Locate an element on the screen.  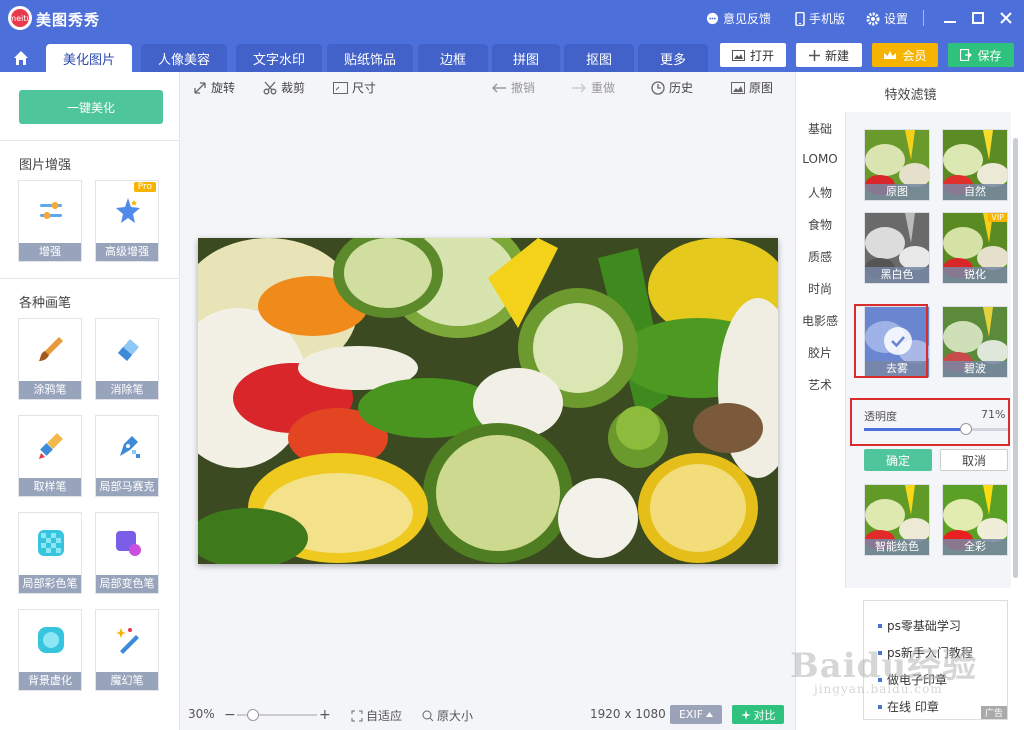
save-label: 保存 is located at coordinates (989, 55).